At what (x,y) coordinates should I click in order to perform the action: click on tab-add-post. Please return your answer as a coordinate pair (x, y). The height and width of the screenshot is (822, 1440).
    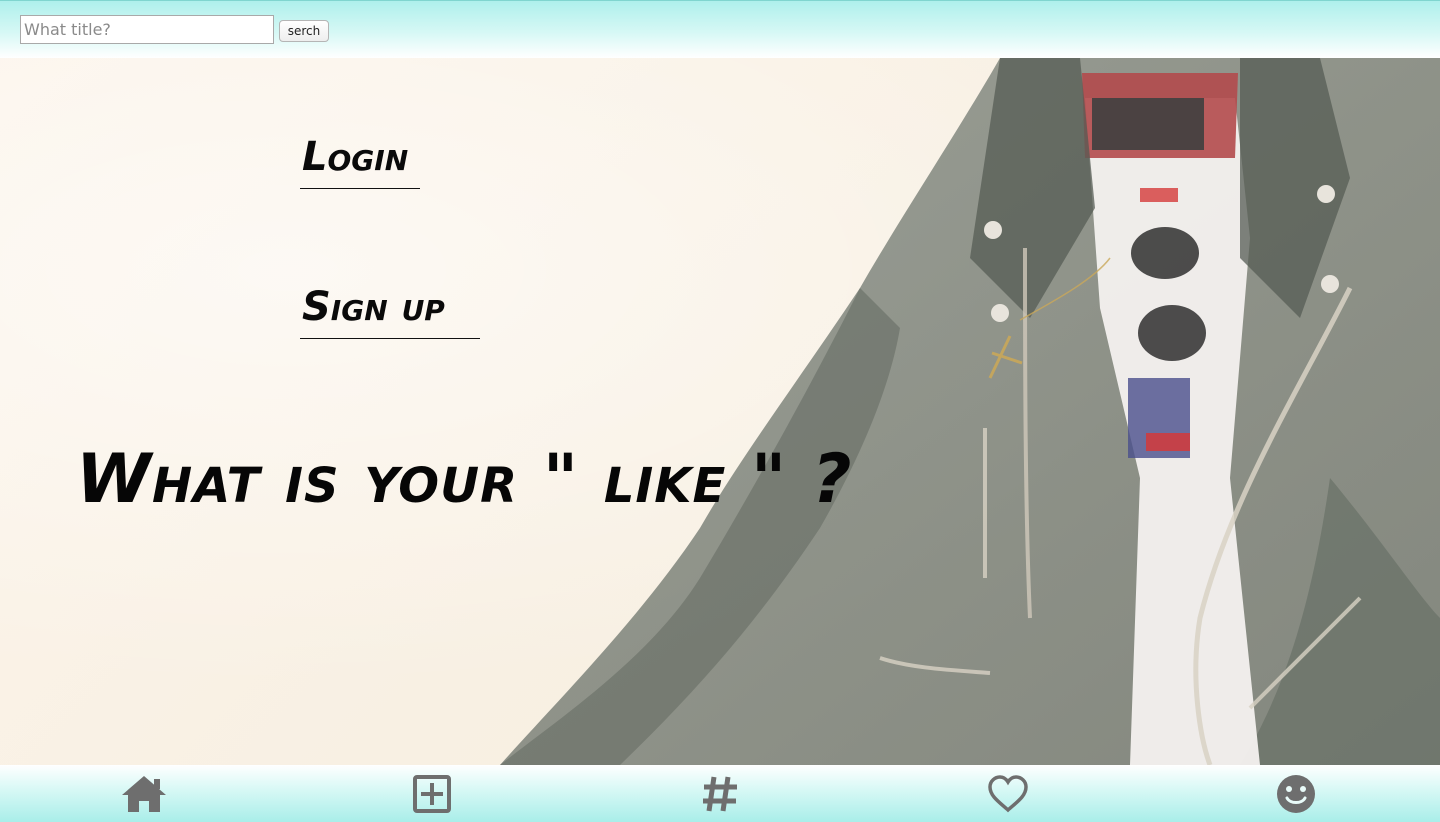
    Looking at the image, I should click on (432, 794).